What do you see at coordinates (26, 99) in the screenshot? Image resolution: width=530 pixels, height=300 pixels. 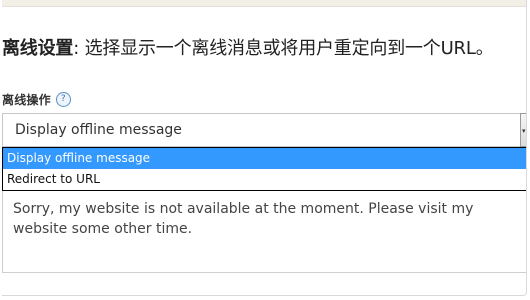 I see `offline-action-label: 离线操作` at bounding box center [26, 99].